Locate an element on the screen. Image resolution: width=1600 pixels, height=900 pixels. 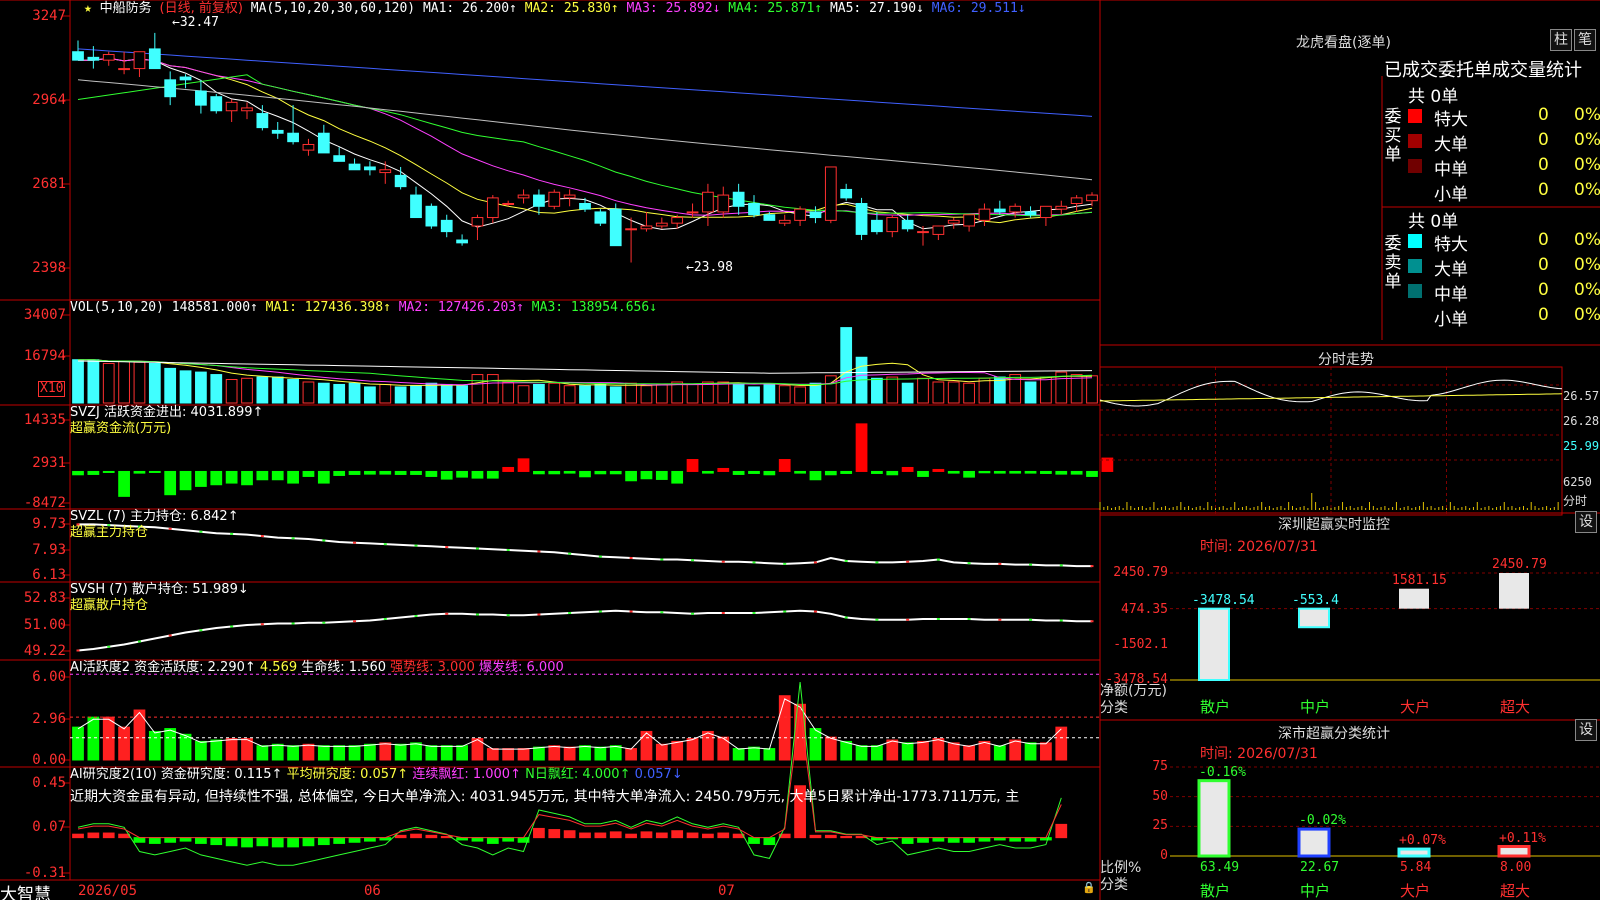
order-value-2: 0 is located at coordinates (1543, 290).